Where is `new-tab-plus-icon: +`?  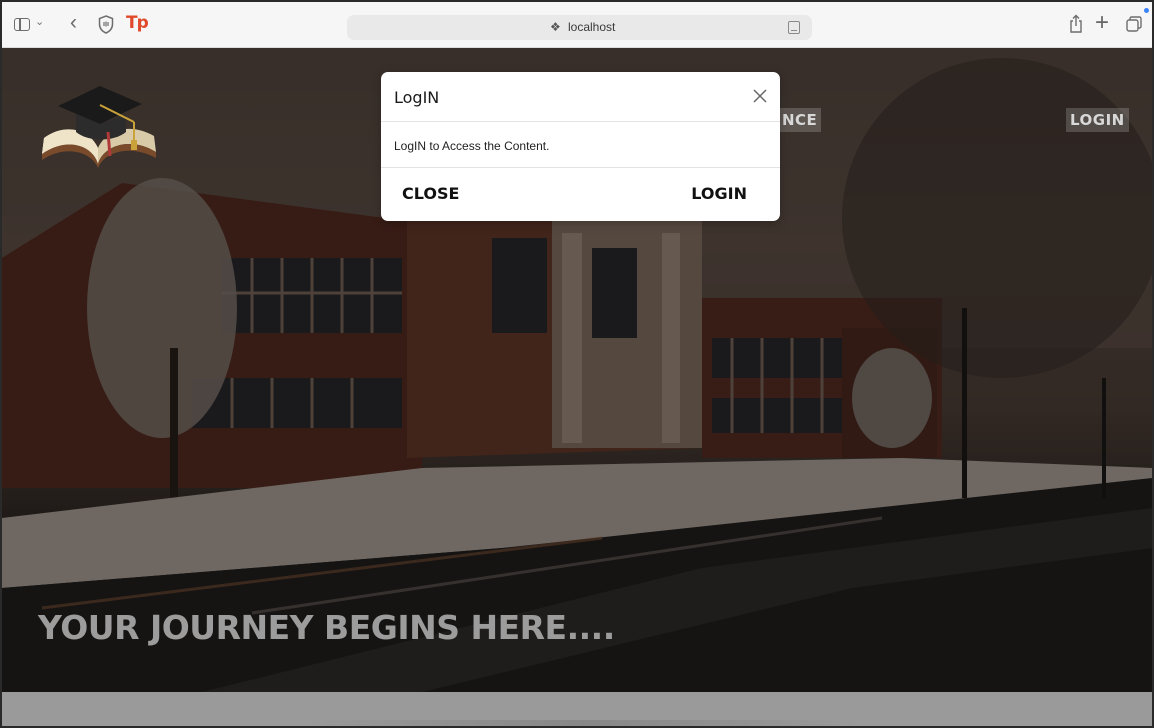
new-tab-plus-icon: + is located at coordinates (1102, 22).